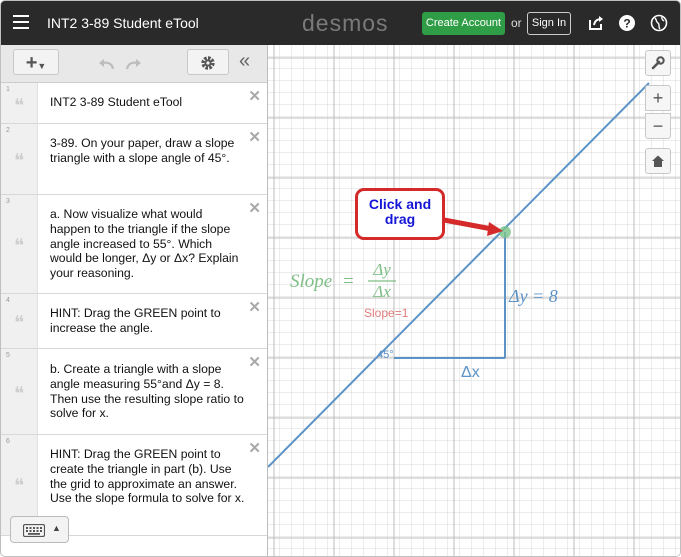  Describe the element at coordinates (505, 232) in the screenshot. I see `draggable-green-point` at that location.